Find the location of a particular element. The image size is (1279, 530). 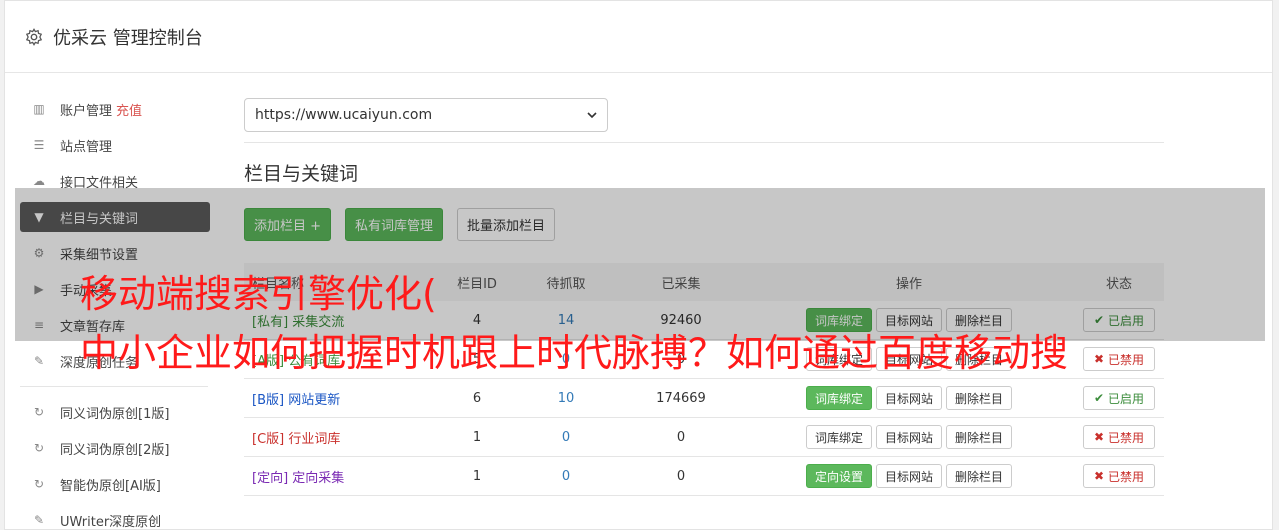

gear-icon is located at coordinates (34, 36).